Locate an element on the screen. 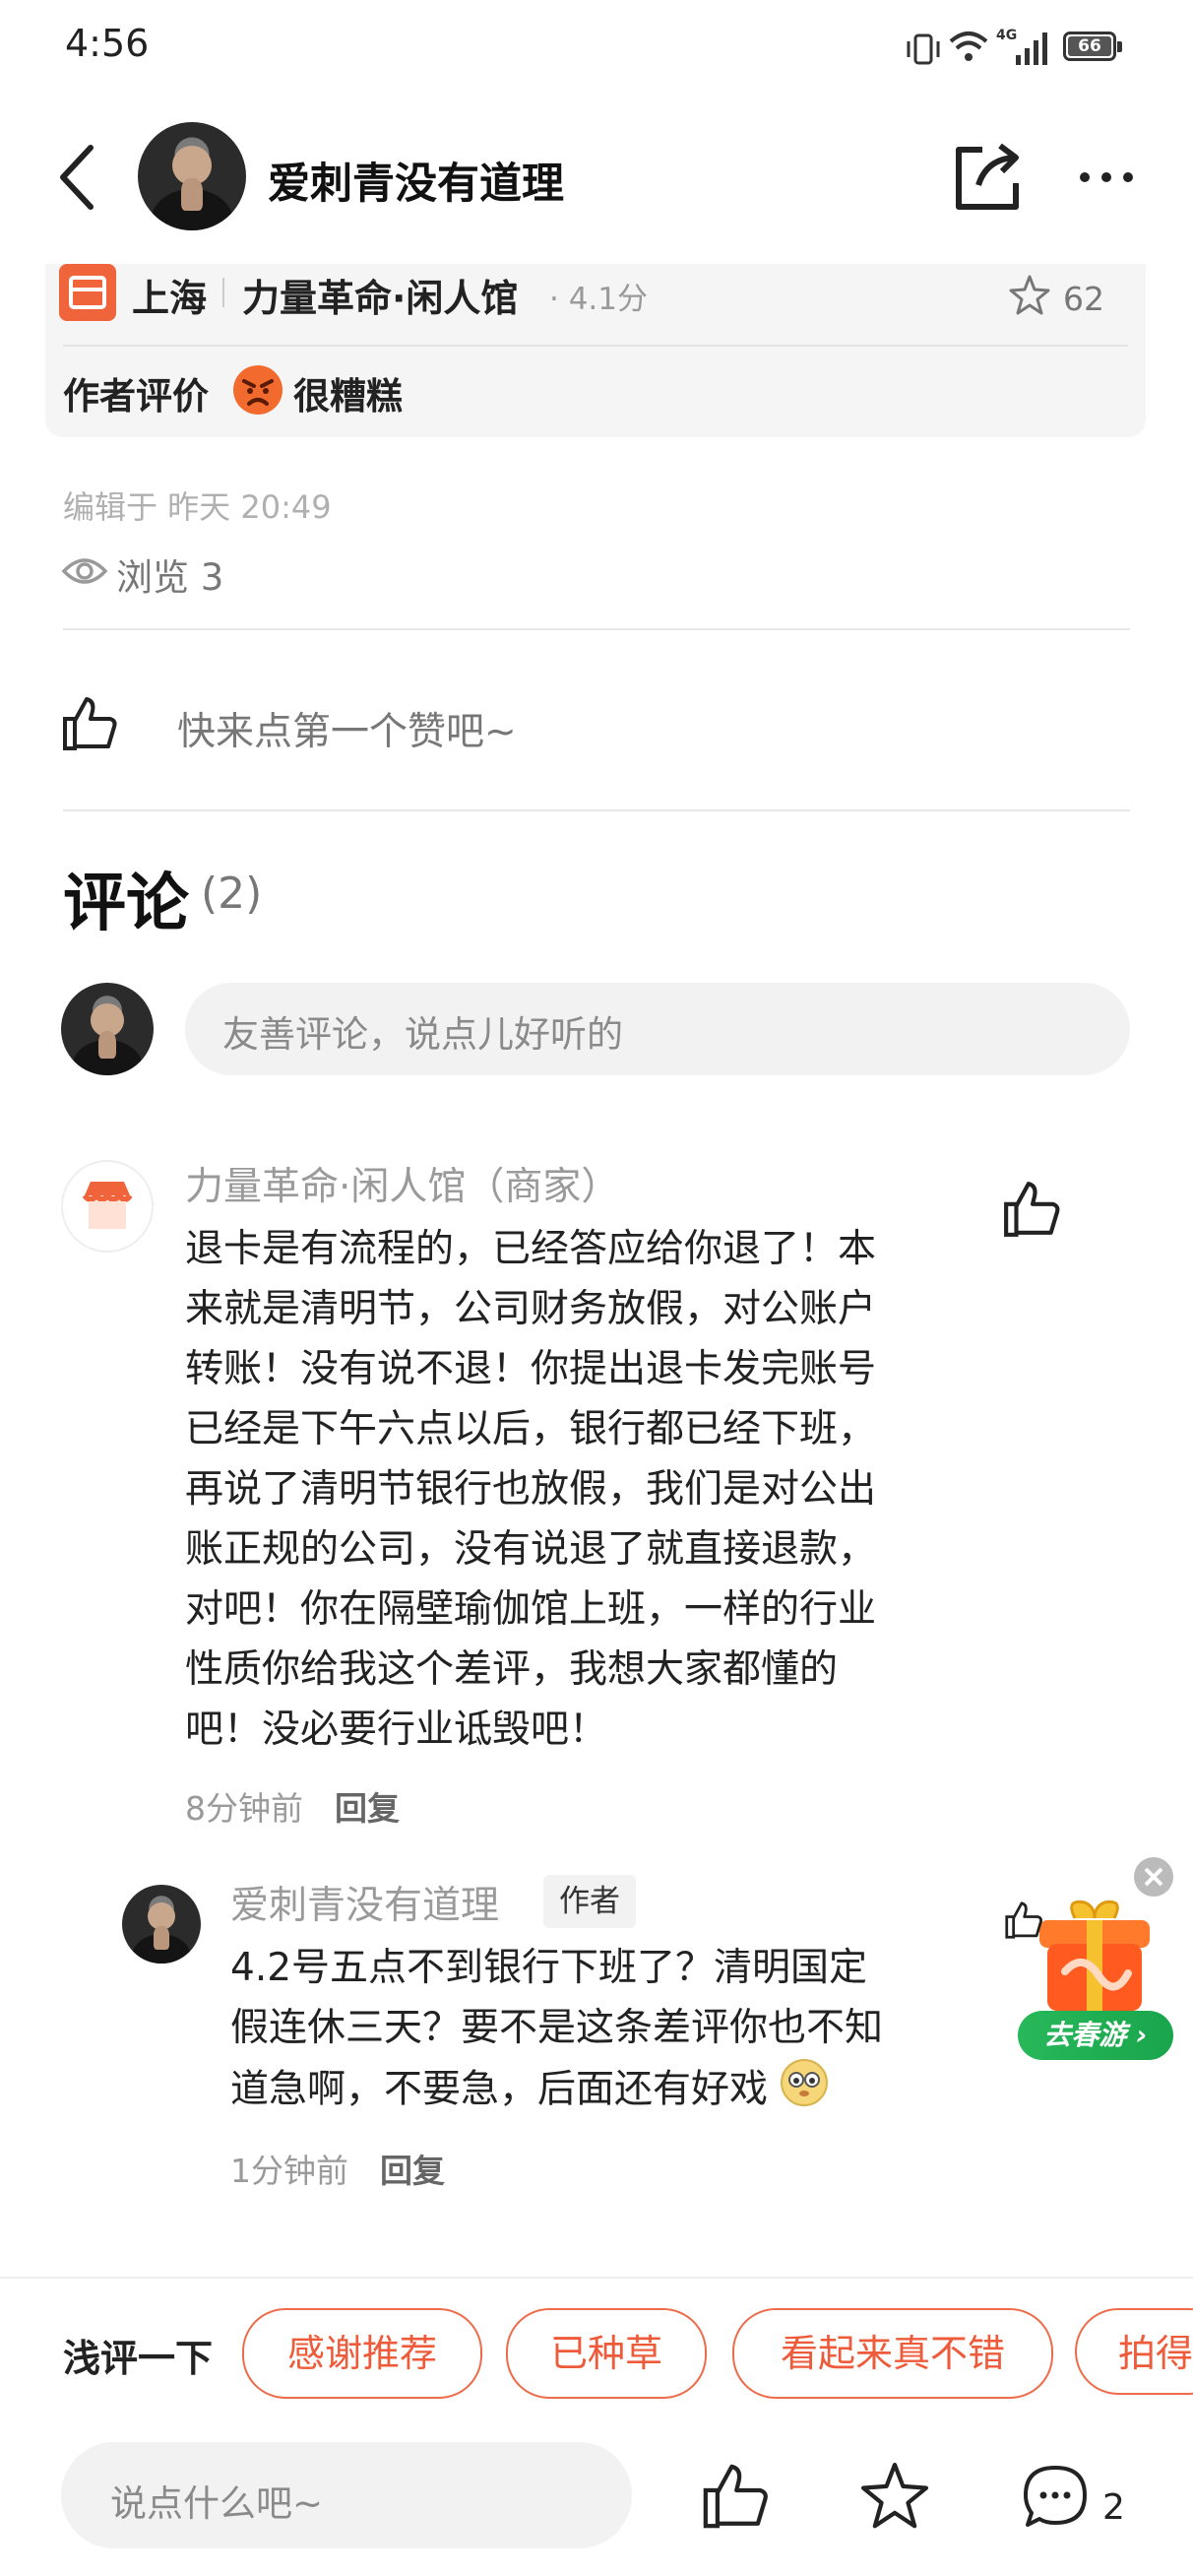 The height and width of the screenshot is (2576, 1193). rating-value: 很糟糕 is located at coordinates (348, 396).